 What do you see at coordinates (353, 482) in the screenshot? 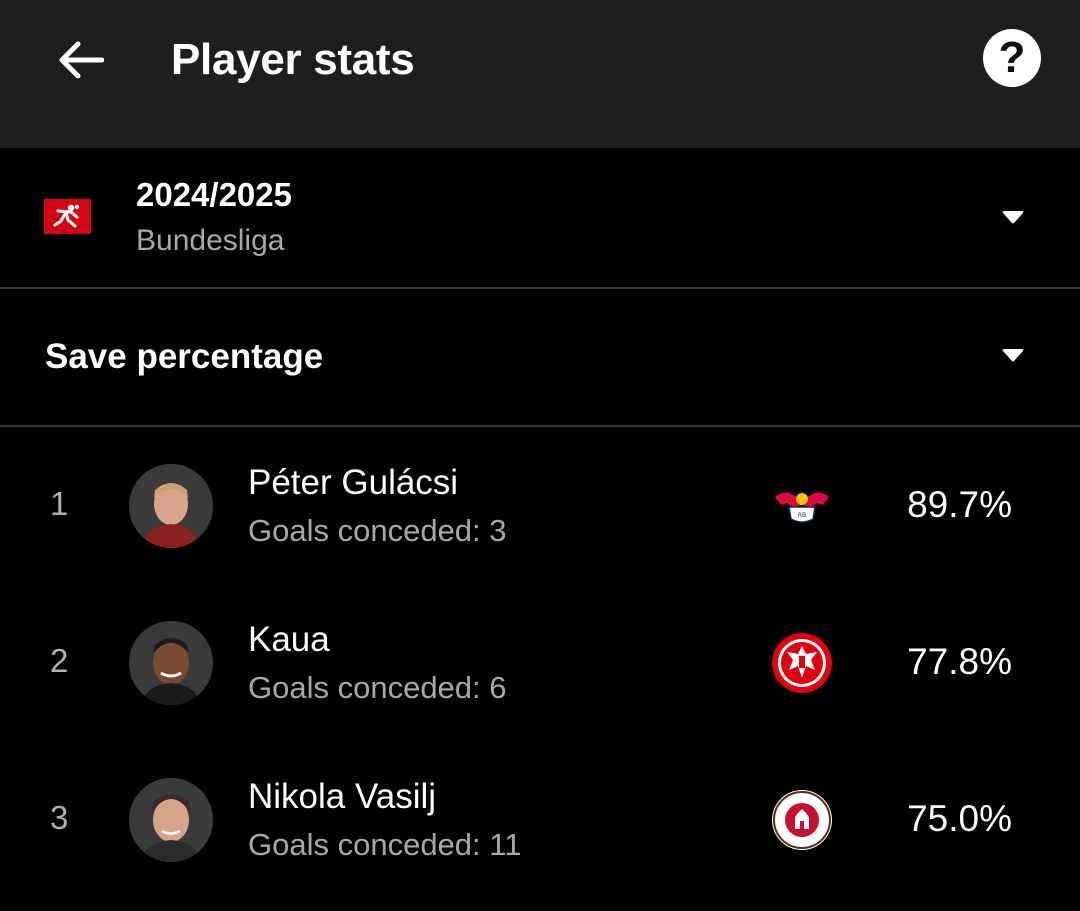
I see `player-name: Péter Gulácsi` at bounding box center [353, 482].